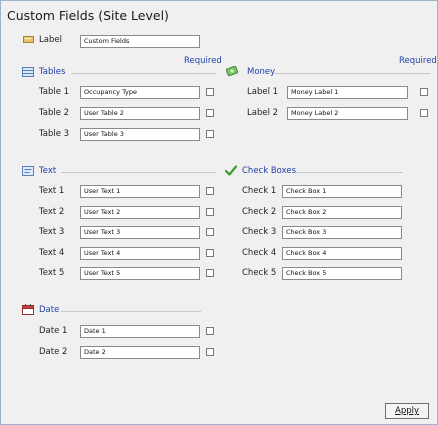  Describe the element at coordinates (347, 92) in the screenshot. I see `money-label-1-input: Money Label 1` at that location.